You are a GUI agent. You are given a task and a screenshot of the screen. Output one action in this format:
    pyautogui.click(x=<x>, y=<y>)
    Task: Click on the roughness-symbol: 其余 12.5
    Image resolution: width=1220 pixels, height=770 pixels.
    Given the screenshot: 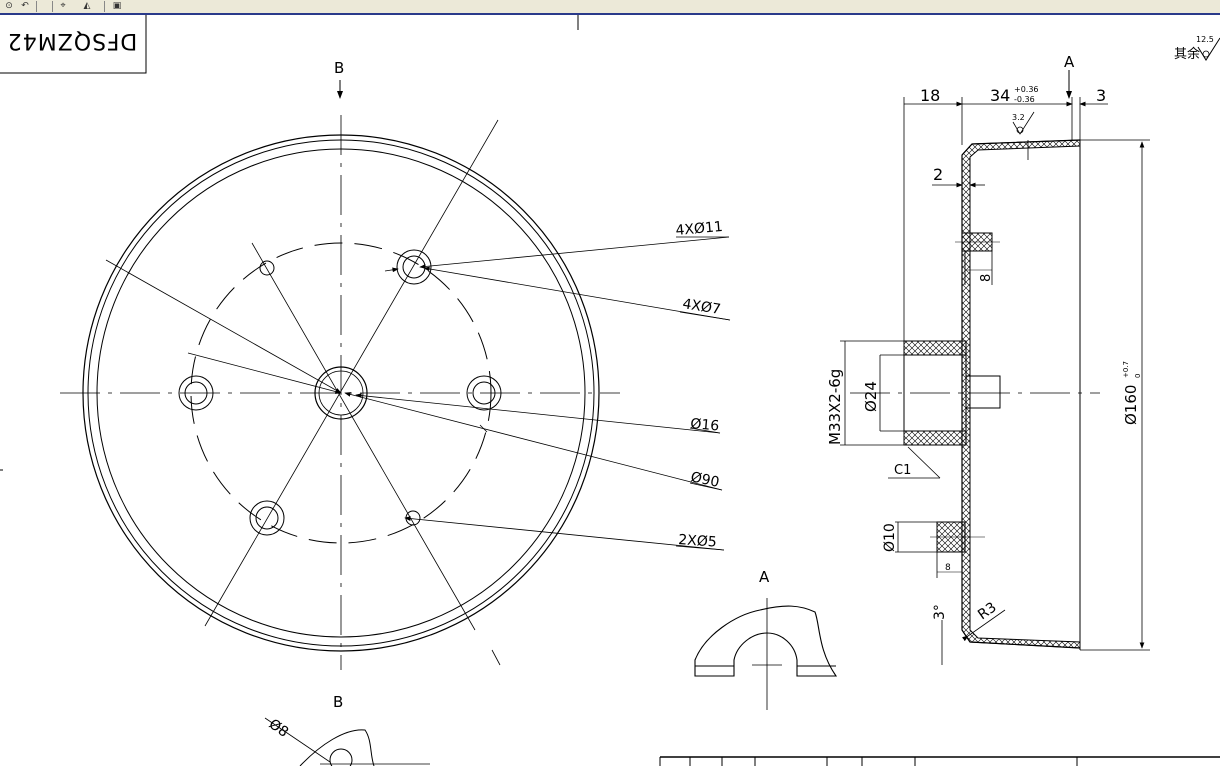 What is the action you would take?
    pyautogui.click(x=1197, y=48)
    